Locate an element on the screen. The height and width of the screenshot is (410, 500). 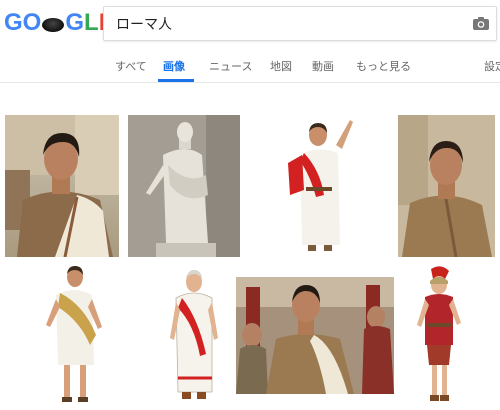
toga-illustration-image is located at coordinates (194, 334).